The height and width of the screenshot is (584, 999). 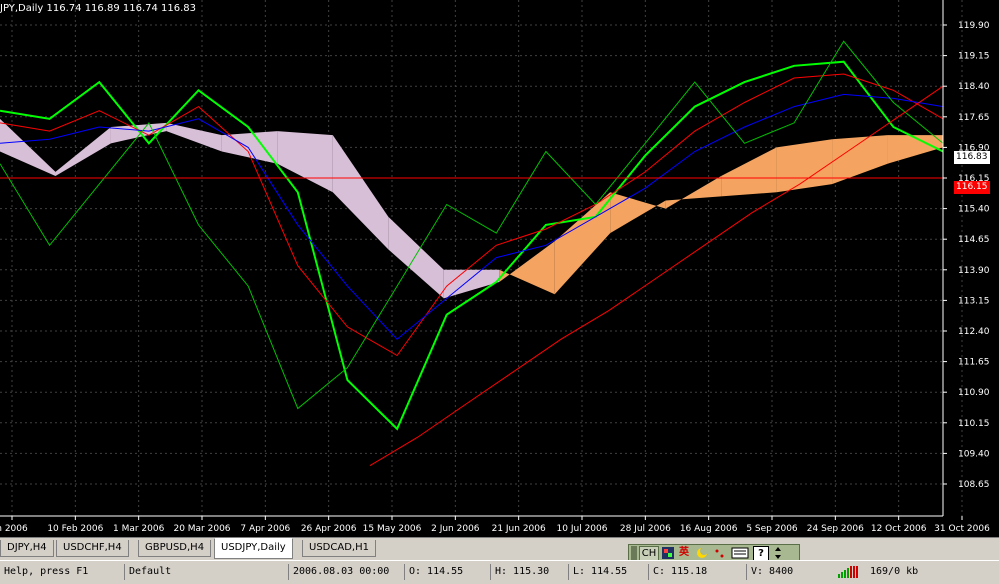 What do you see at coordinates (338, 572) in the screenshot?
I see `status-datetime: 2006.08.03 00:00` at bounding box center [338, 572].